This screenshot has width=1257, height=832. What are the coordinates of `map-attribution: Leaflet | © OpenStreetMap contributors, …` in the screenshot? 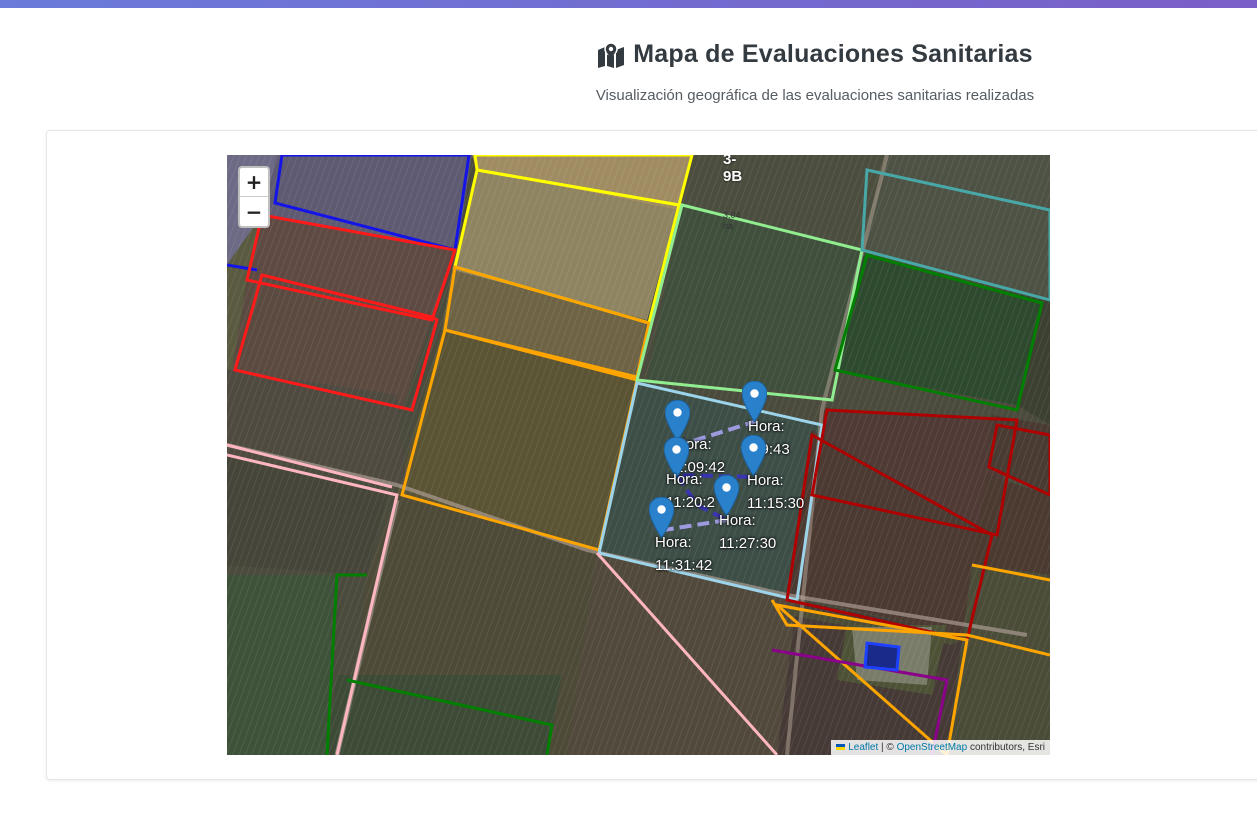 It's located at (940, 747).